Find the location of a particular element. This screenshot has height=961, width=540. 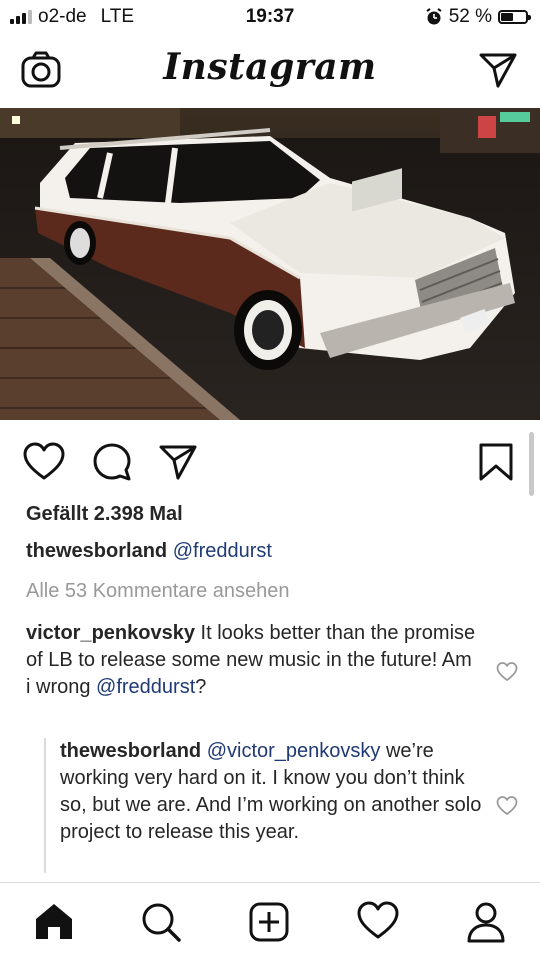

status-bar: o2-de LTE 19:37 52 % is located at coordinates (270, 18).